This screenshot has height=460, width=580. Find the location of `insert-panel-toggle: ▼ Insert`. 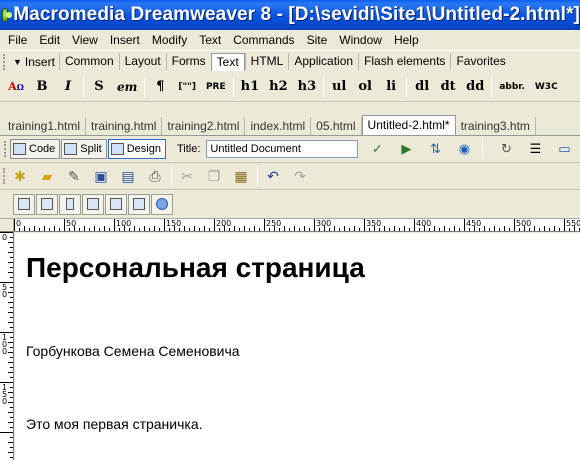

insert-panel-toggle: ▼ Insert is located at coordinates (34, 62).